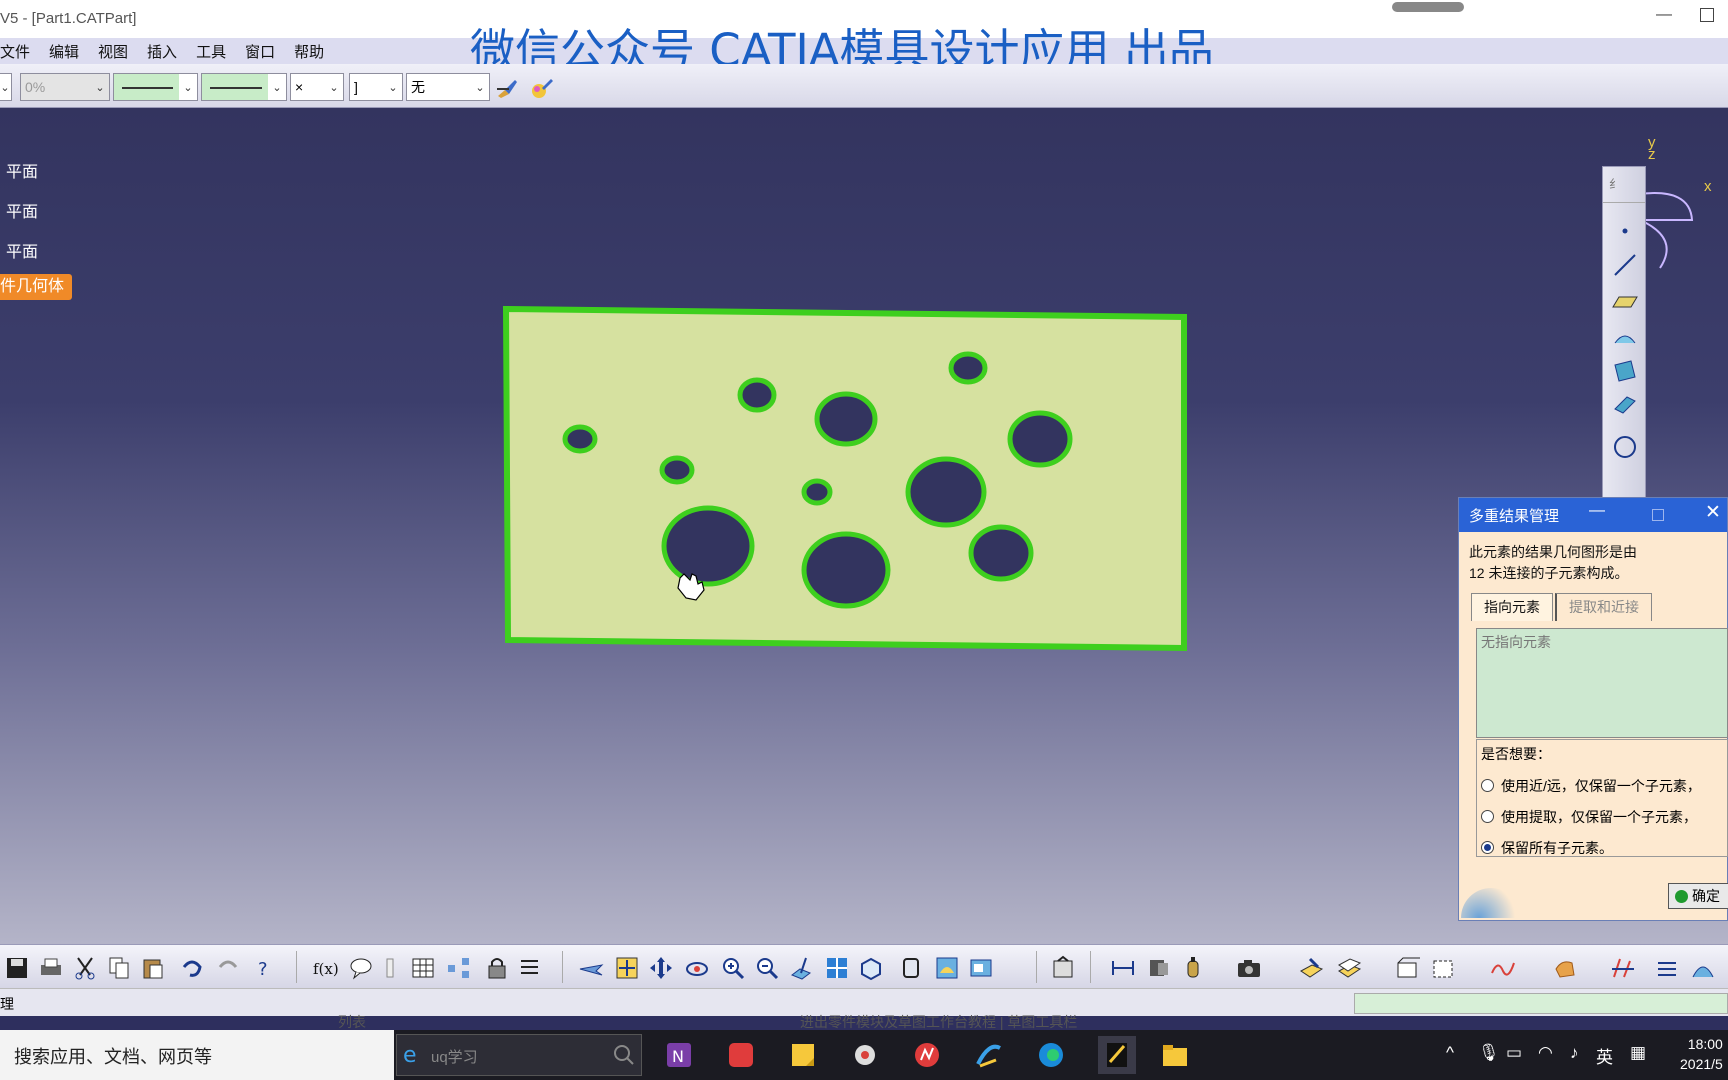 The image size is (1728, 1080). What do you see at coordinates (871, 968) in the screenshot?
I see `iso-view-icon` at bounding box center [871, 968].